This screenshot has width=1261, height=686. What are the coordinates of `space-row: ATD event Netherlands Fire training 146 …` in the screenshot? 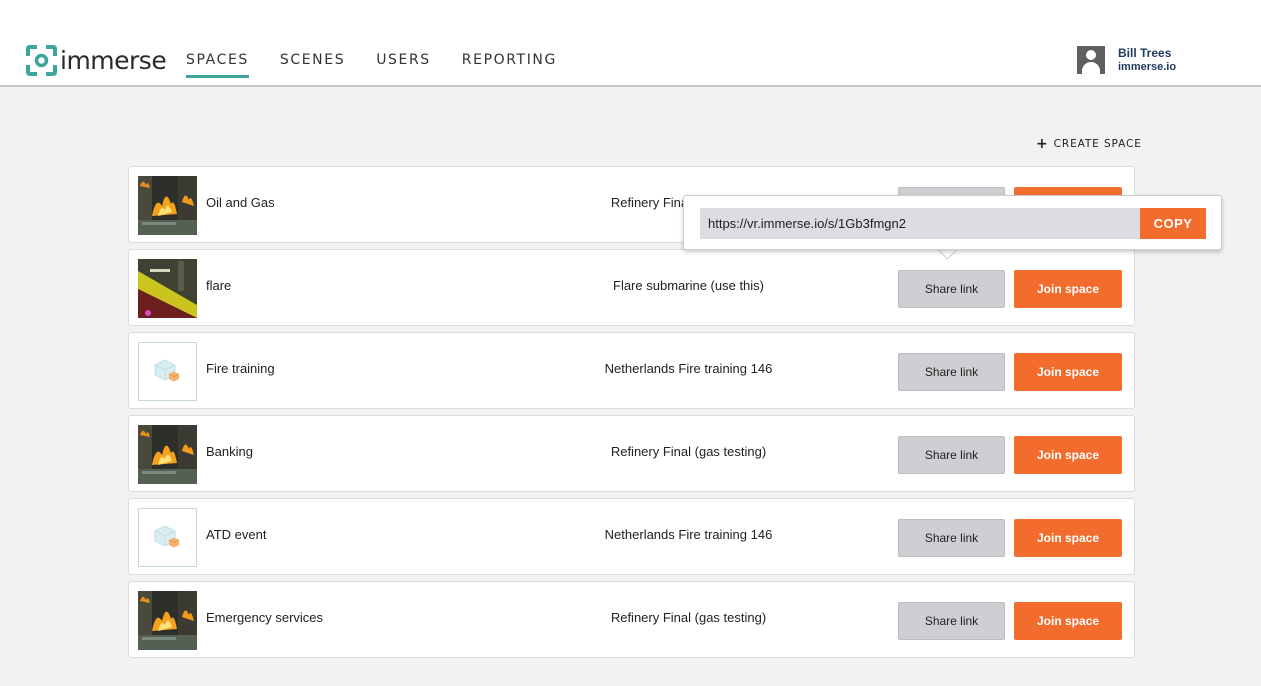 It's located at (631, 536).